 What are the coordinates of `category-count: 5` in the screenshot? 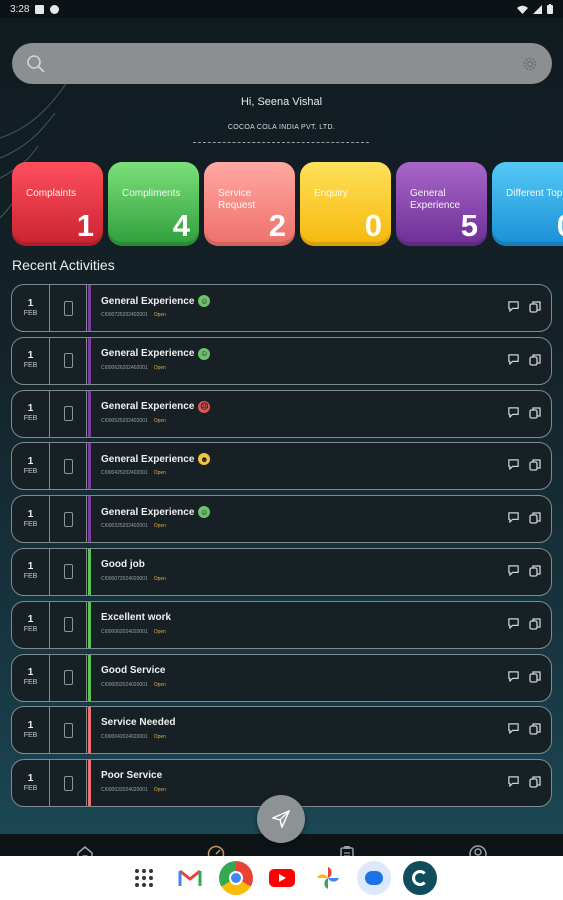 It's located at (469, 225).